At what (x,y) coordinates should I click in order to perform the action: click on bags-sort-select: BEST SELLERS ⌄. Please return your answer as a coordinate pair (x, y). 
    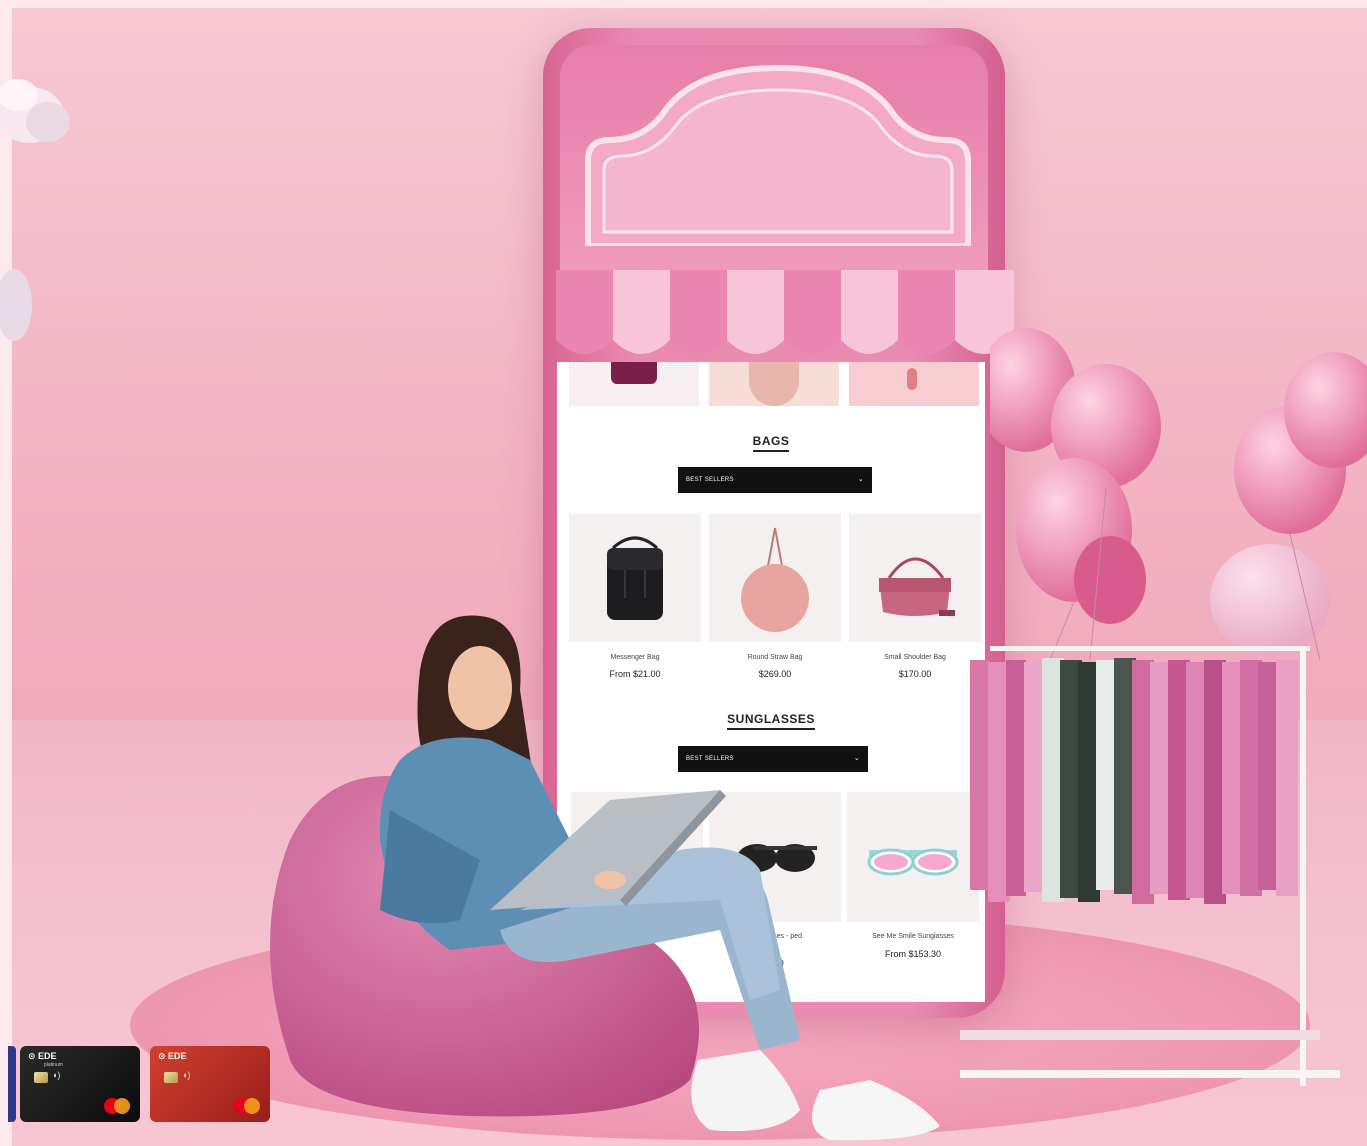
    Looking at the image, I should click on (775, 480).